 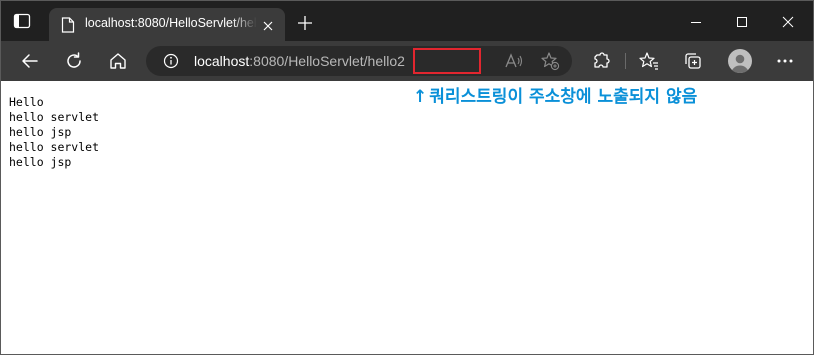 I want to click on output-line: Hello, so click(x=26, y=102).